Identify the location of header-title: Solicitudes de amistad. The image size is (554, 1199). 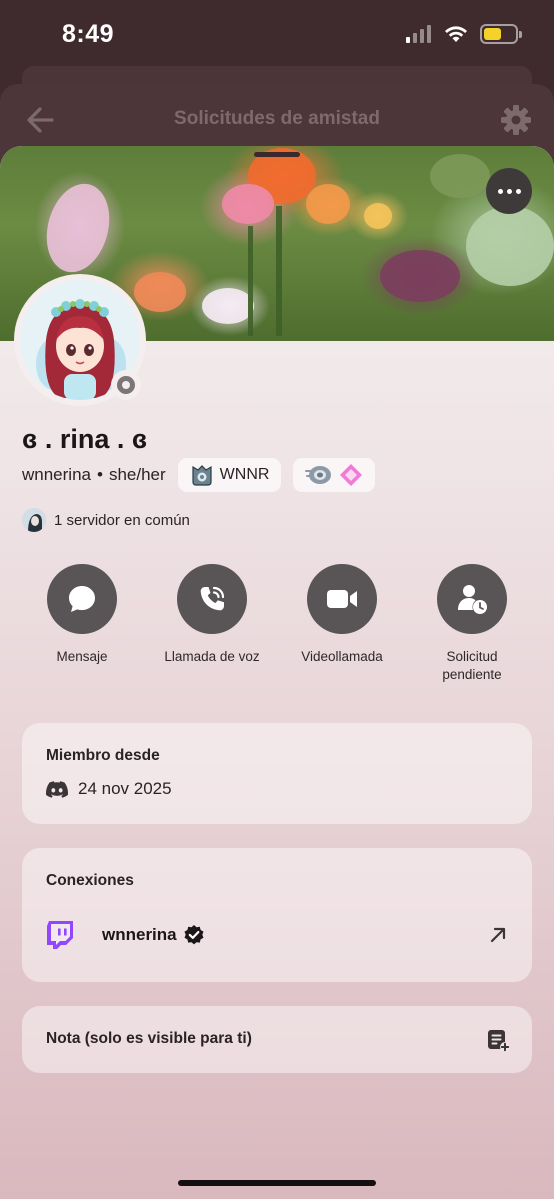
(277, 118).